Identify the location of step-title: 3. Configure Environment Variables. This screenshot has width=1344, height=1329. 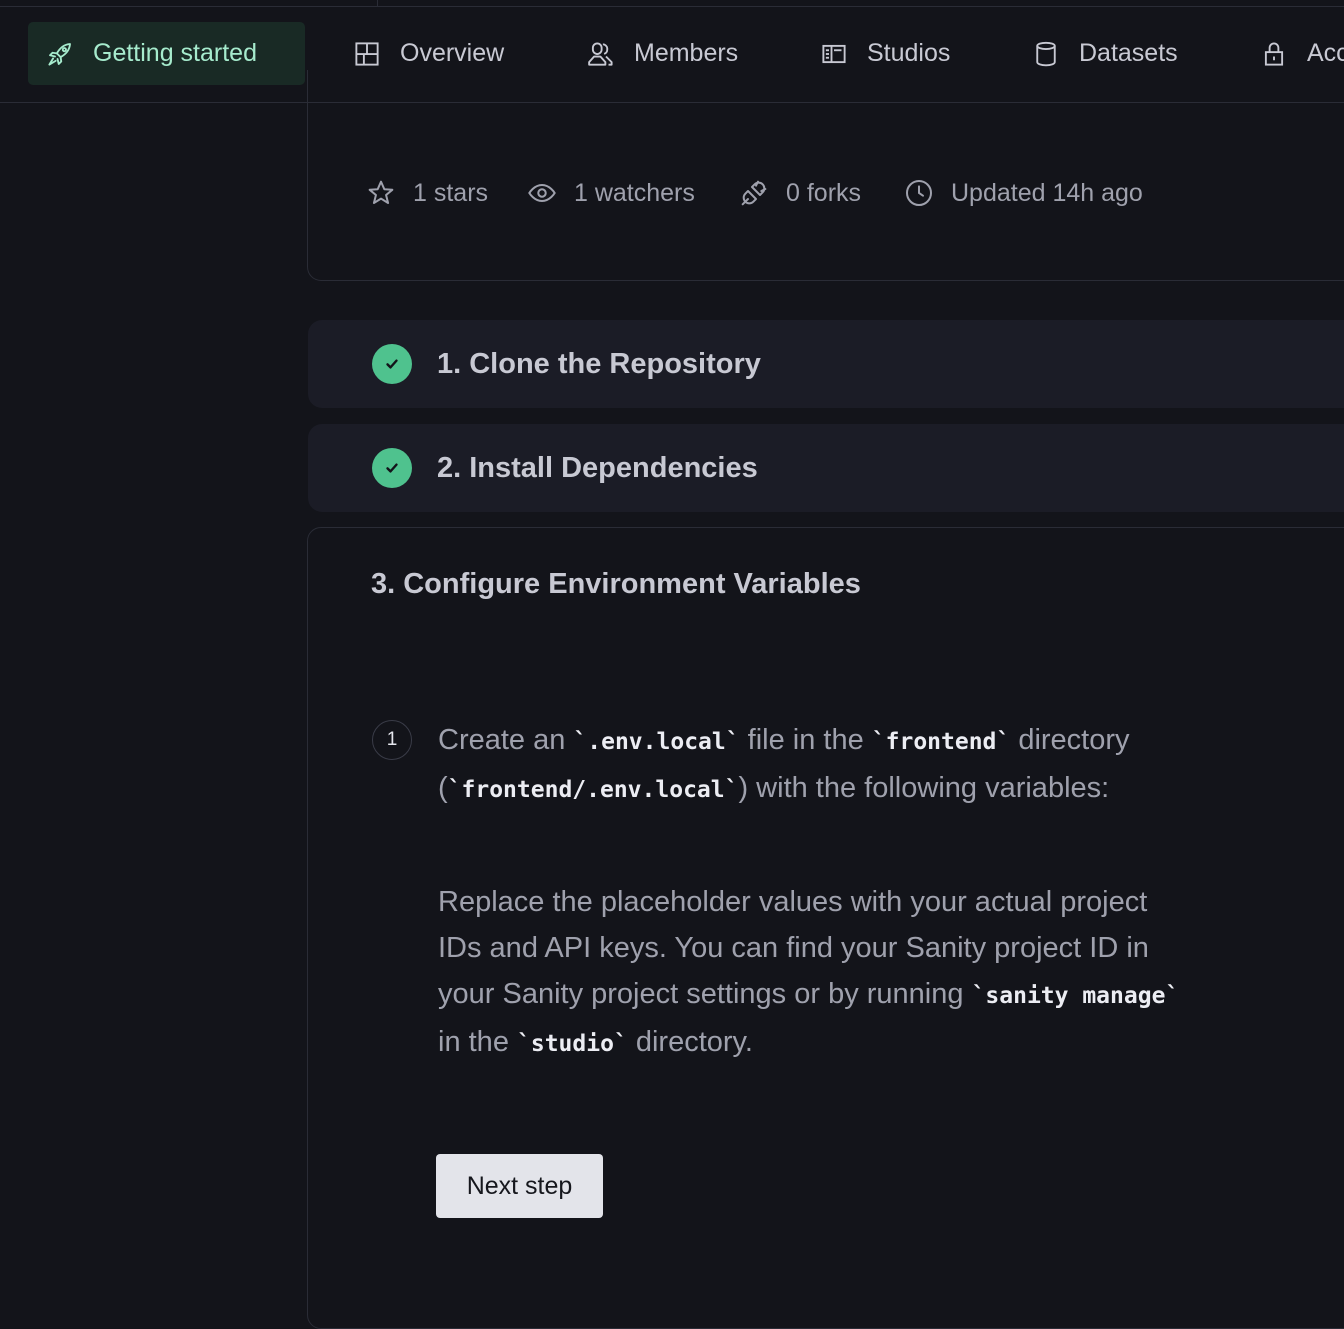
(616, 584).